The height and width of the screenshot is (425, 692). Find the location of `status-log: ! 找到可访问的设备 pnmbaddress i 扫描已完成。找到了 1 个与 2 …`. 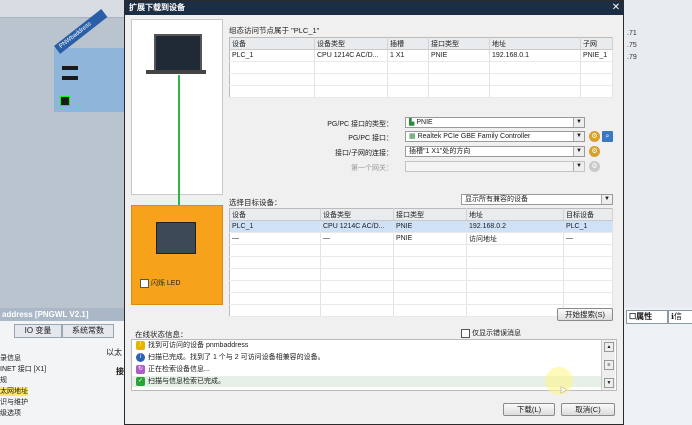

status-log: ! 找到可访问的设备 pnmbaddress i 扫描已完成。找到了 1 个与 2 … is located at coordinates (374, 365).